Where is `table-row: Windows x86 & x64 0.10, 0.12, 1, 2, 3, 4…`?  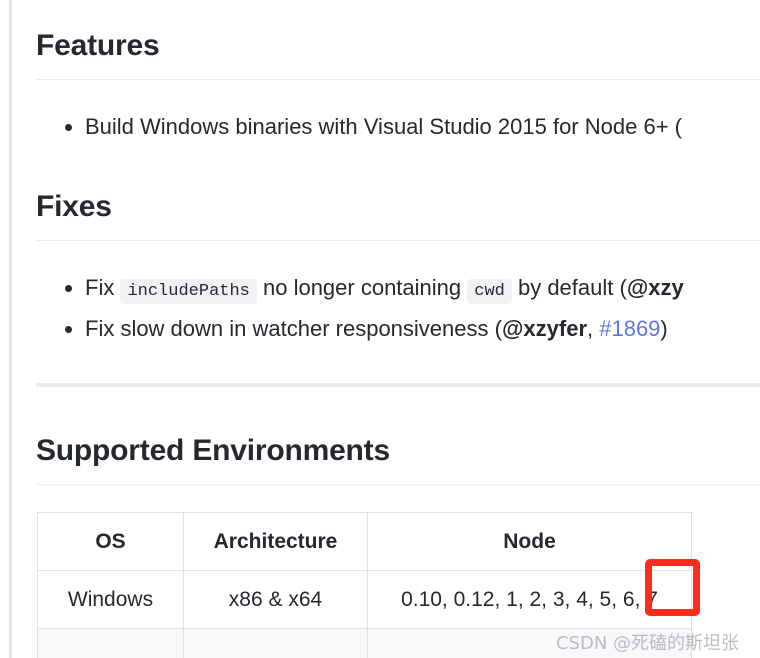
table-row: Windows x86 & x64 0.10, 0.12, 1, 2, 3, 4… is located at coordinates (364, 599).